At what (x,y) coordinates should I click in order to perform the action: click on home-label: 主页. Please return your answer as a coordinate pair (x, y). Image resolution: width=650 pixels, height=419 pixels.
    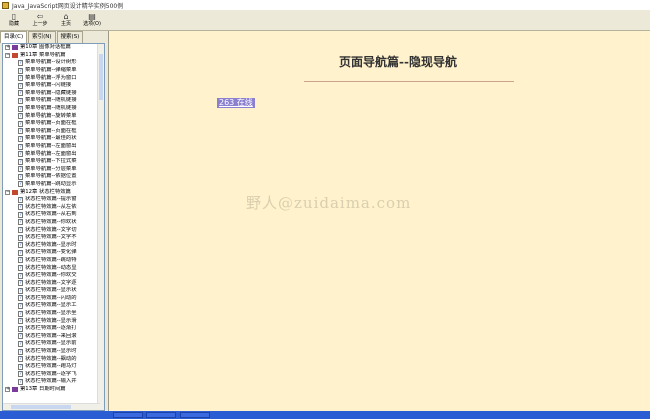
    Looking at the image, I should click on (65, 24).